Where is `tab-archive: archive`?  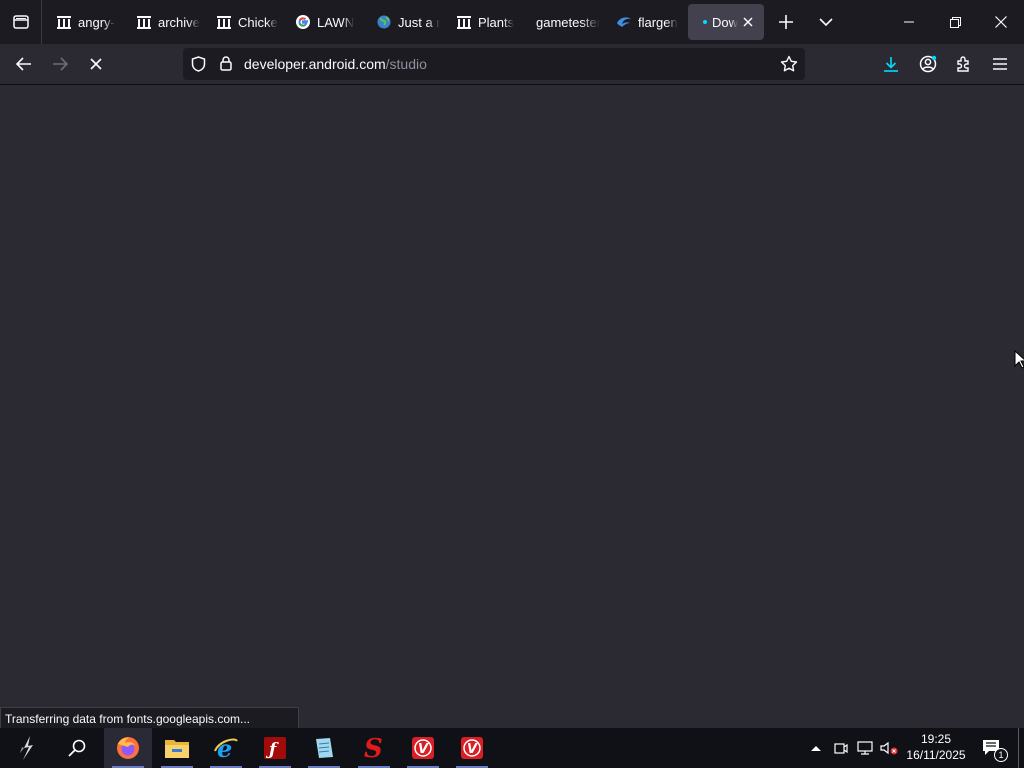
tab-archive: archive is located at coordinates (162, 22).